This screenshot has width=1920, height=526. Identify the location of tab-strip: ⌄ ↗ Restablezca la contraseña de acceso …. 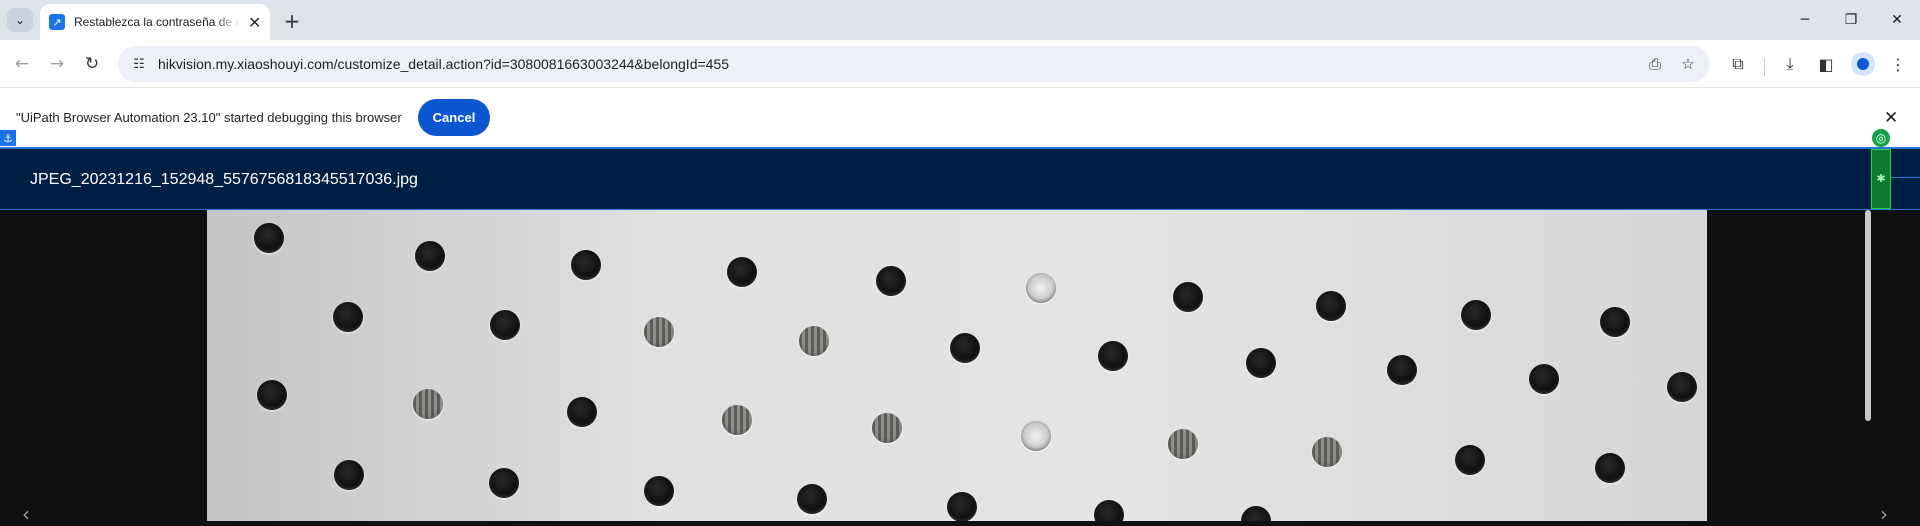
(960, 20).